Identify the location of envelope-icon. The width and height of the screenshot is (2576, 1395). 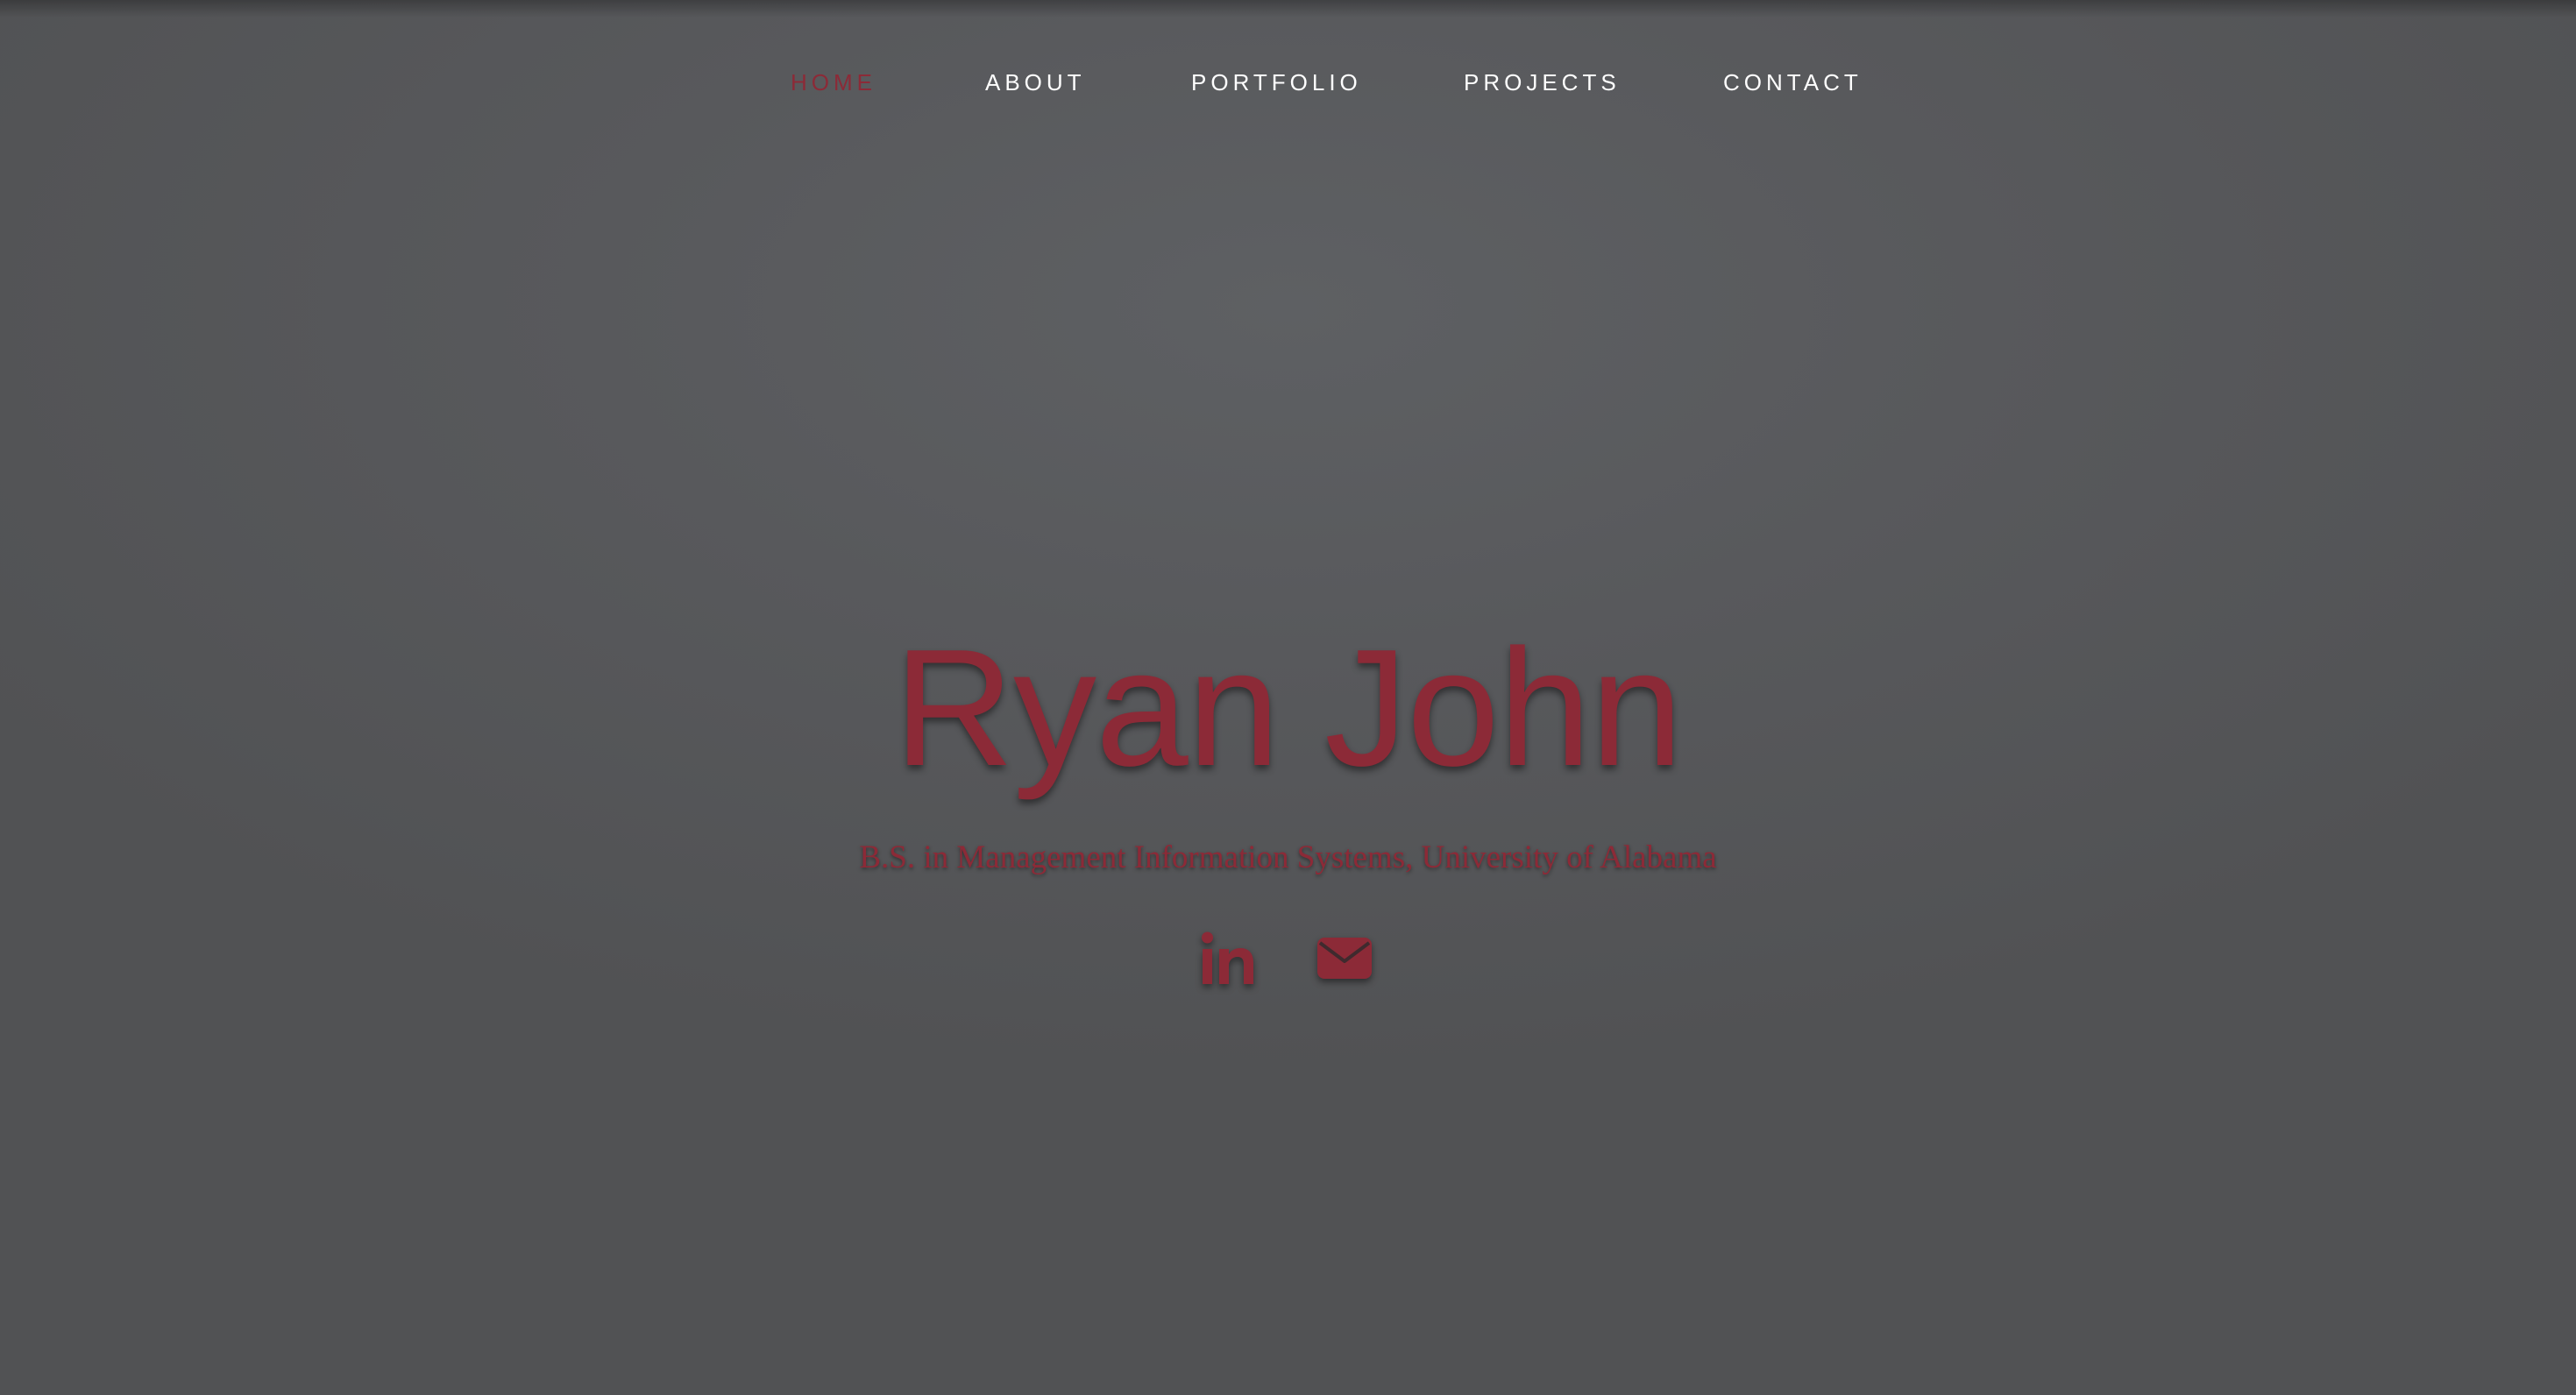
(1345, 959).